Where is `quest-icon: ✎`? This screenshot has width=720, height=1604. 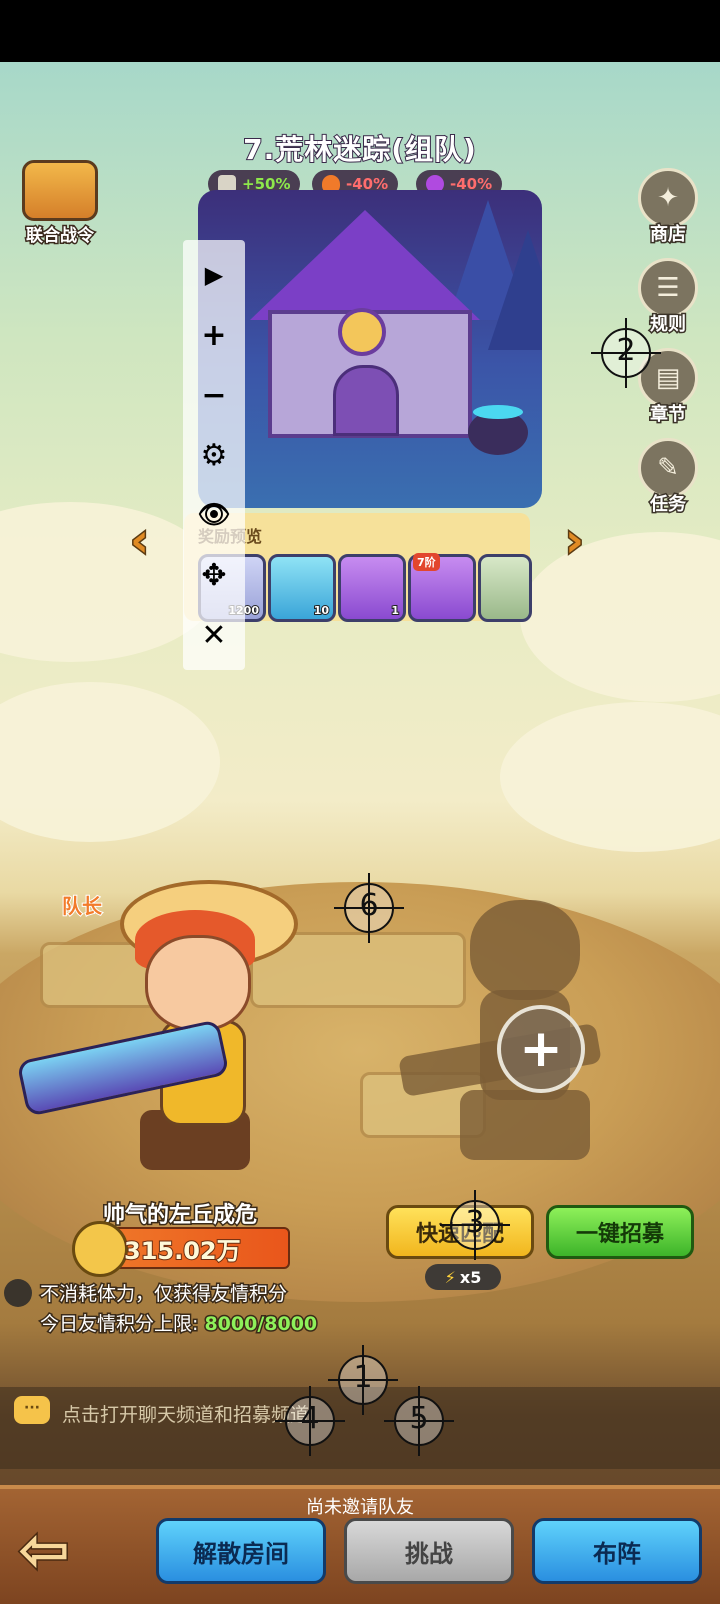 quest-icon: ✎ is located at coordinates (668, 468).